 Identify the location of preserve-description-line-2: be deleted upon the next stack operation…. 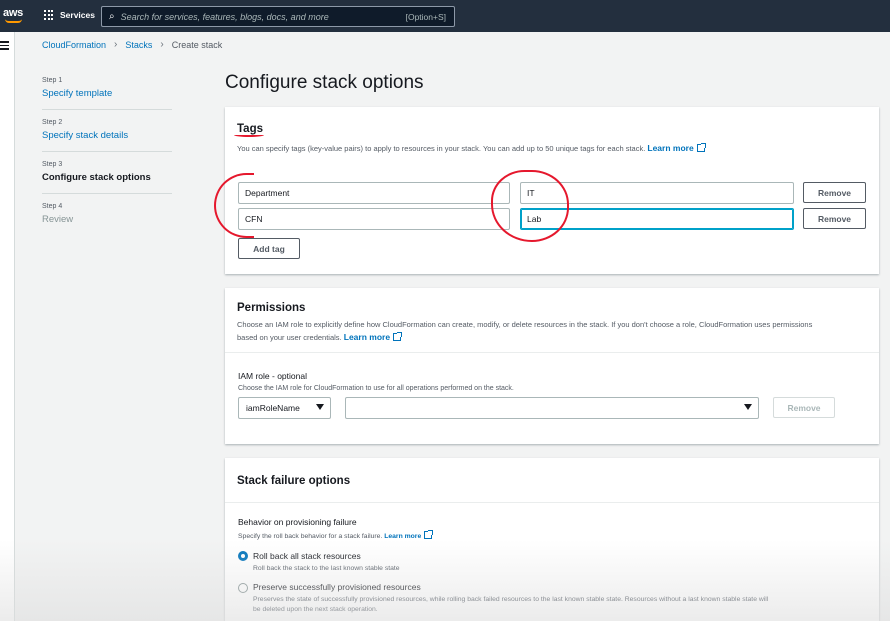
(315, 609).